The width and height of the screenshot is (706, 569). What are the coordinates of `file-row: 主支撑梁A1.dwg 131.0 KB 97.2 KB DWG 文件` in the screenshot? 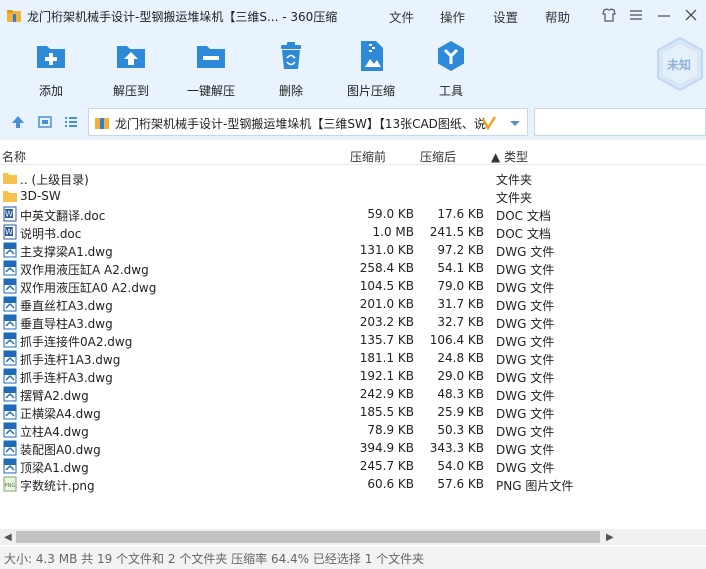 It's located at (353, 250).